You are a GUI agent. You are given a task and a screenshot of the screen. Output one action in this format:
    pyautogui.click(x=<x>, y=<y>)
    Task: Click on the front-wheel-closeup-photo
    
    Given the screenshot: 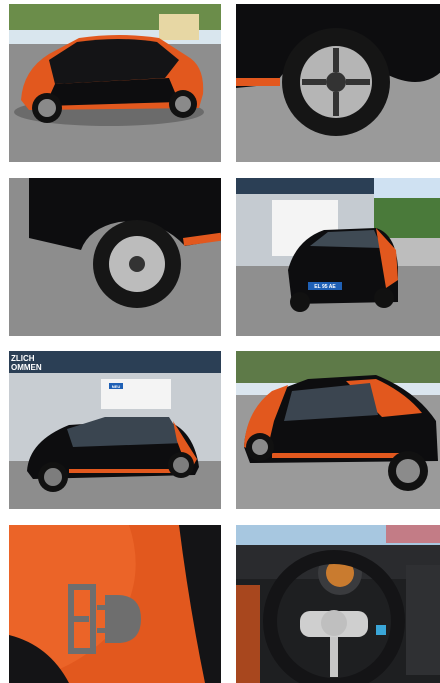 What is the action you would take?
    pyautogui.click(x=338, y=83)
    